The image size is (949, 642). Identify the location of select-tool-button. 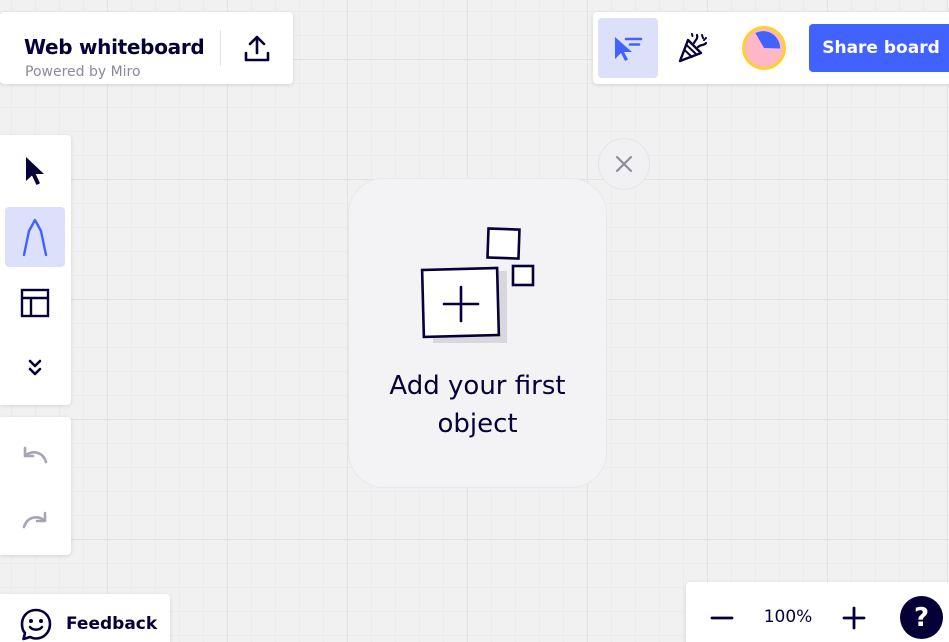
(35, 171).